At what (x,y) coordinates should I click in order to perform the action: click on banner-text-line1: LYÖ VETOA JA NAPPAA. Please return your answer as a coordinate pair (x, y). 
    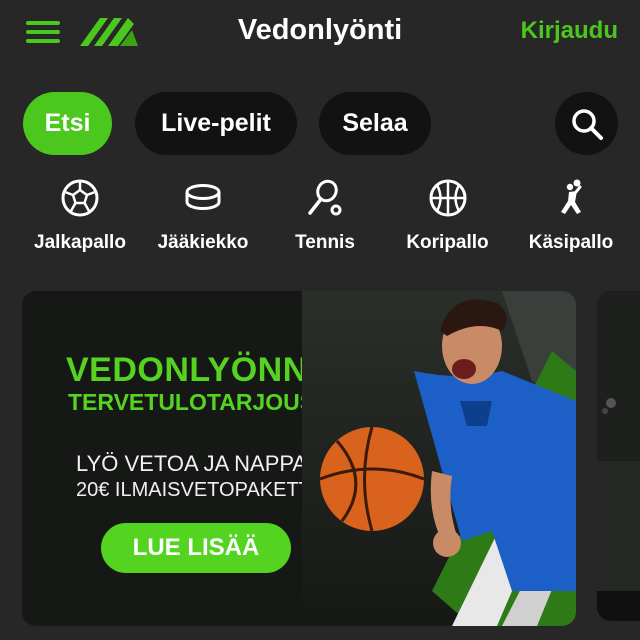
    Looking at the image, I should click on (199, 463).